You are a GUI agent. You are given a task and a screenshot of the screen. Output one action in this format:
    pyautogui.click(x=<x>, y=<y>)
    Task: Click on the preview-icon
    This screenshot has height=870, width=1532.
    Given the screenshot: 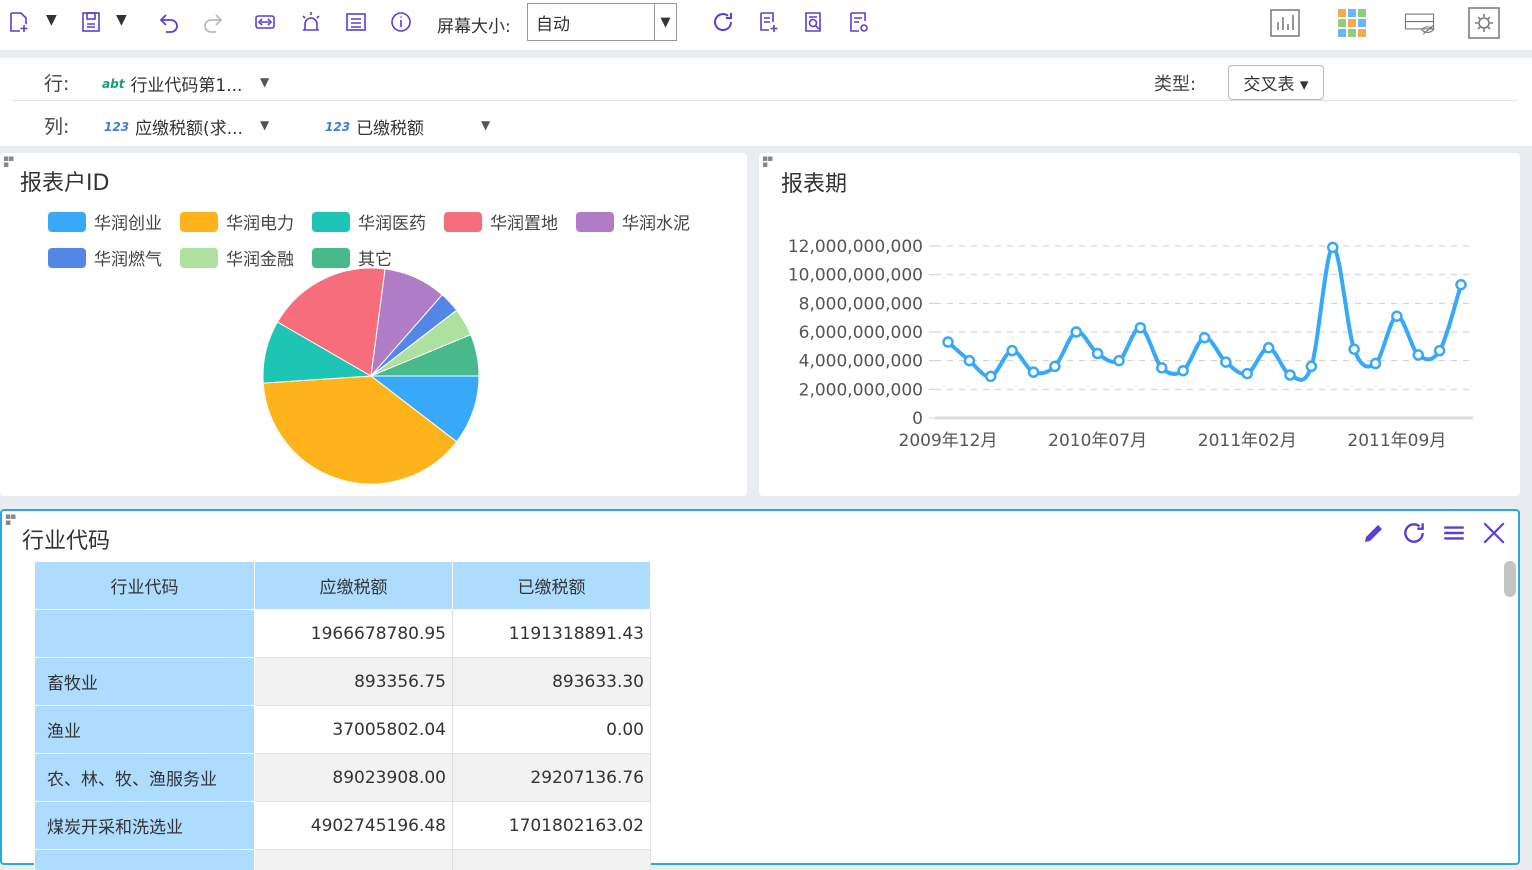 What is the action you would take?
    pyautogui.click(x=813, y=22)
    